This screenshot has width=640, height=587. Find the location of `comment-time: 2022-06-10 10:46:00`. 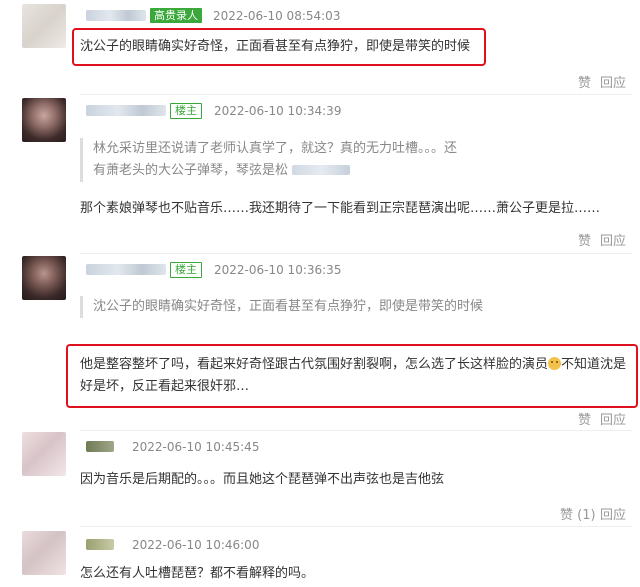

comment-time: 2022-06-10 10:46:00 is located at coordinates (196, 545).